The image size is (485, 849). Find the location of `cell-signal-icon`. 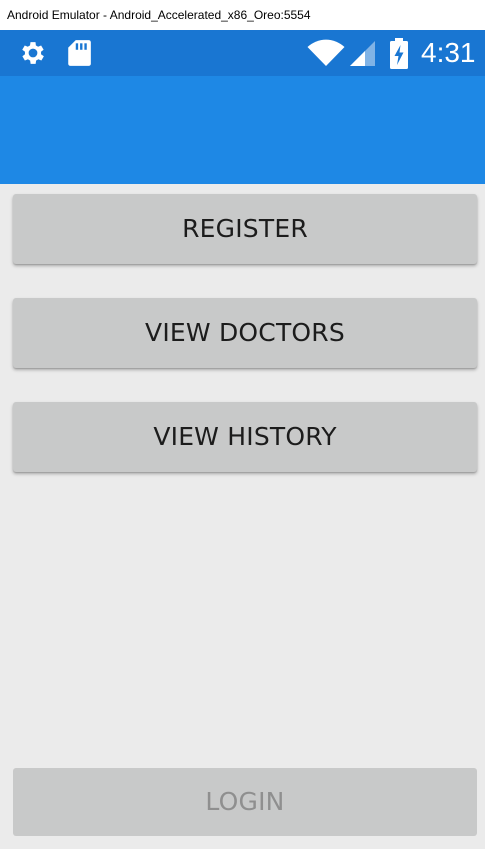

cell-signal-icon is located at coordinates (362, 53).